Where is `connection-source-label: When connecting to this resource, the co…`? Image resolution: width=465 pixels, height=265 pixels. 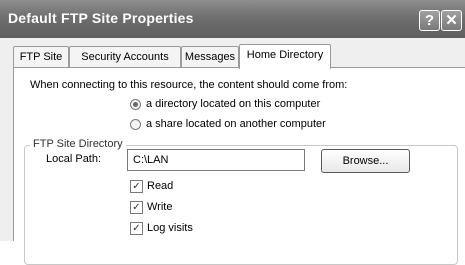
connection-source-label: When connecting to this resource, the co… is located at coordinates (189, 85).